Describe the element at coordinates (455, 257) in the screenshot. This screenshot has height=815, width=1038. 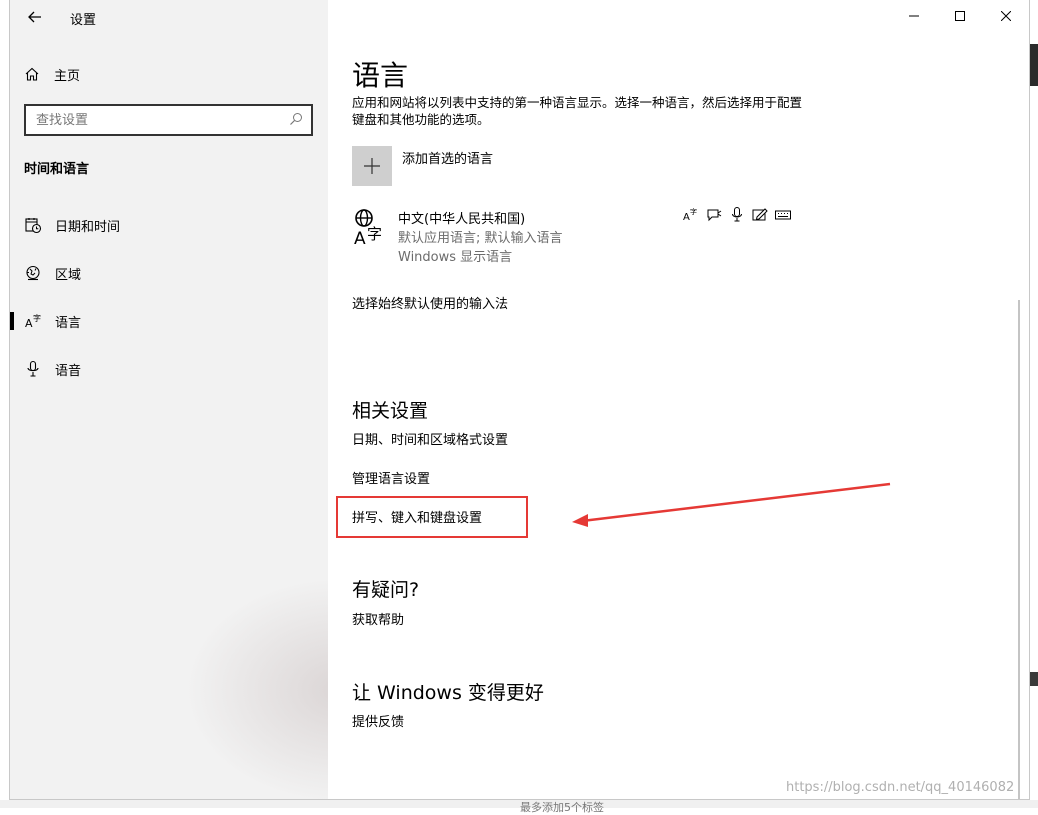
I see `language-display: Windows 显示语言` at that location.